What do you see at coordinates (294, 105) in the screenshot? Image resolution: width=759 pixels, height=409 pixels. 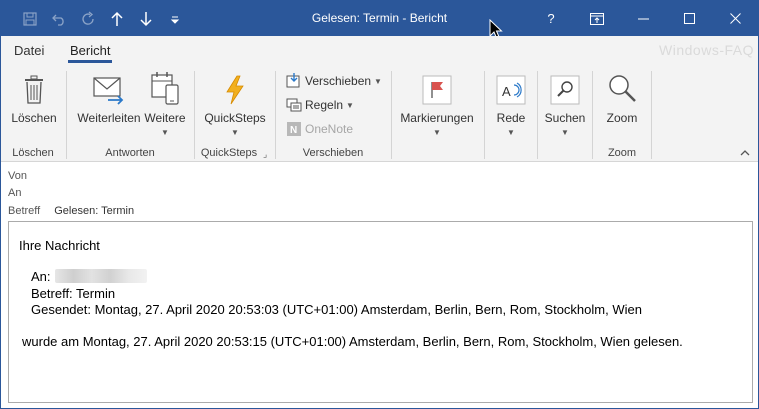 I see `rules-icon` at bounding box center [294, 105].